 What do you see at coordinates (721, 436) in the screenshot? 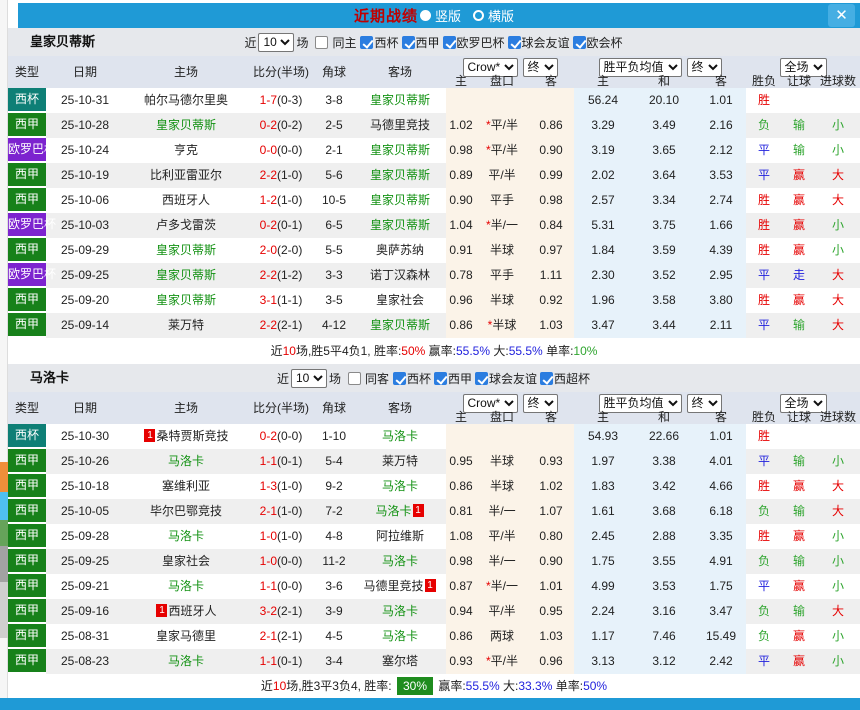
I see `avg-away-odds: 1.01` at bounding box center [721, 436].